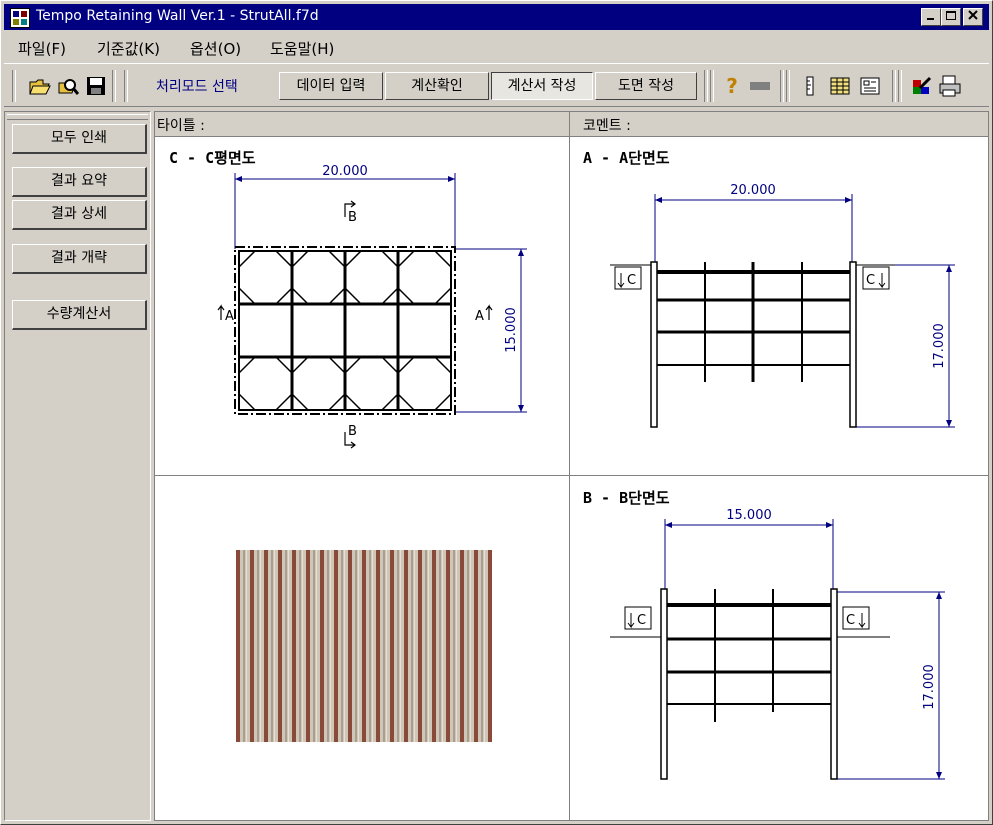  I want to click on close-icon, so click(973, 15).